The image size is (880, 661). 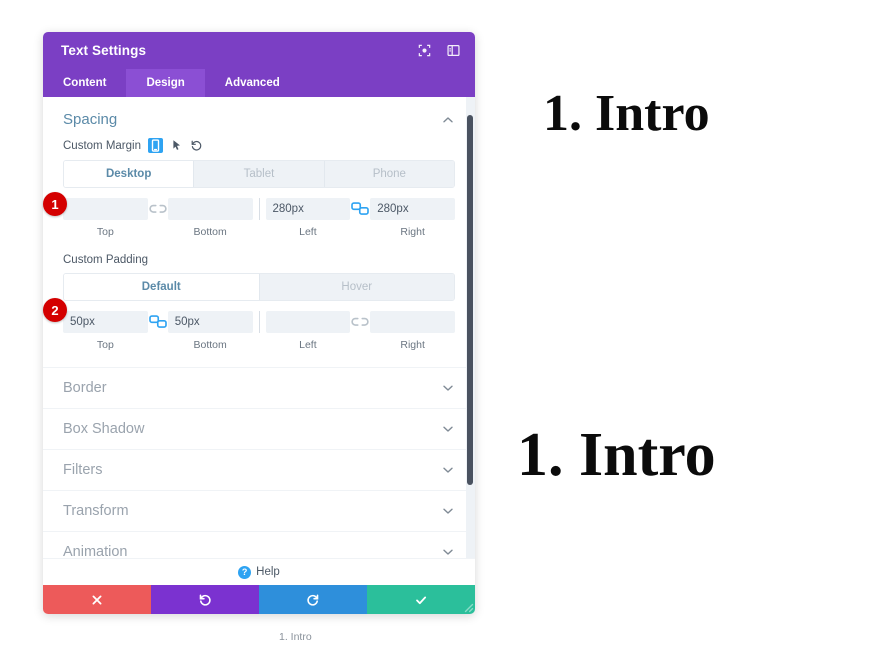 I want to click on panel-footer, so click(x=259, y=599).